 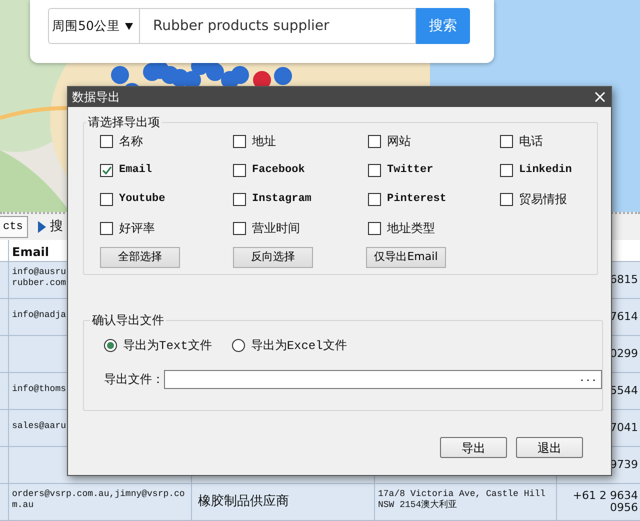 I want to click on caret-icon, so click(x=128, y=26).